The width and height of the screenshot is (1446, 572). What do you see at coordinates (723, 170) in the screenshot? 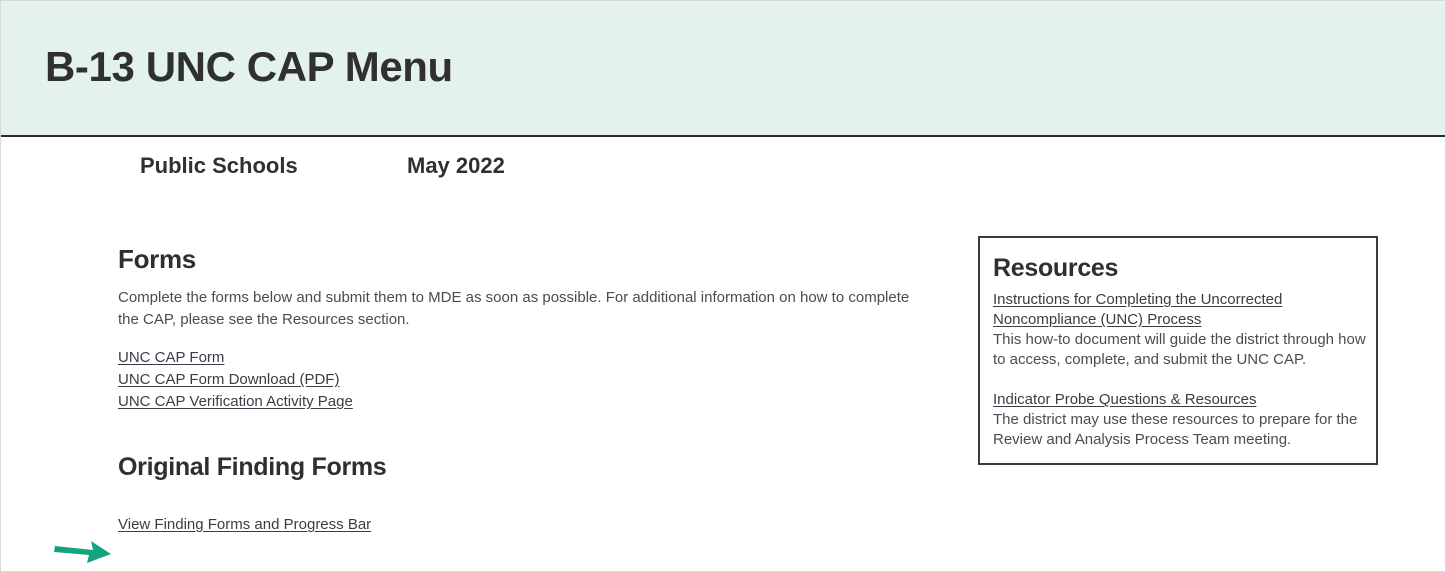
I see `subheader: Public Schools May 2022` at bounding box center [723, 170].